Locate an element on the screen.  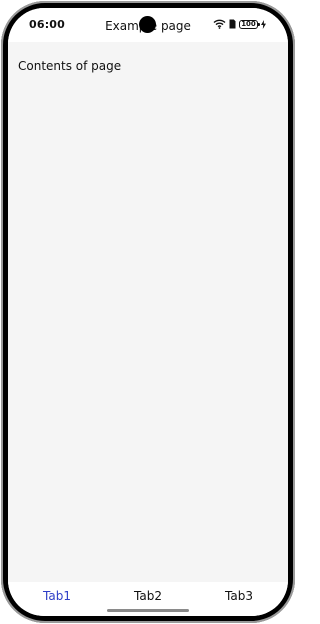
tab-bar: Tab1 Tab2 Tab3 is located at coordinates (148, 599).